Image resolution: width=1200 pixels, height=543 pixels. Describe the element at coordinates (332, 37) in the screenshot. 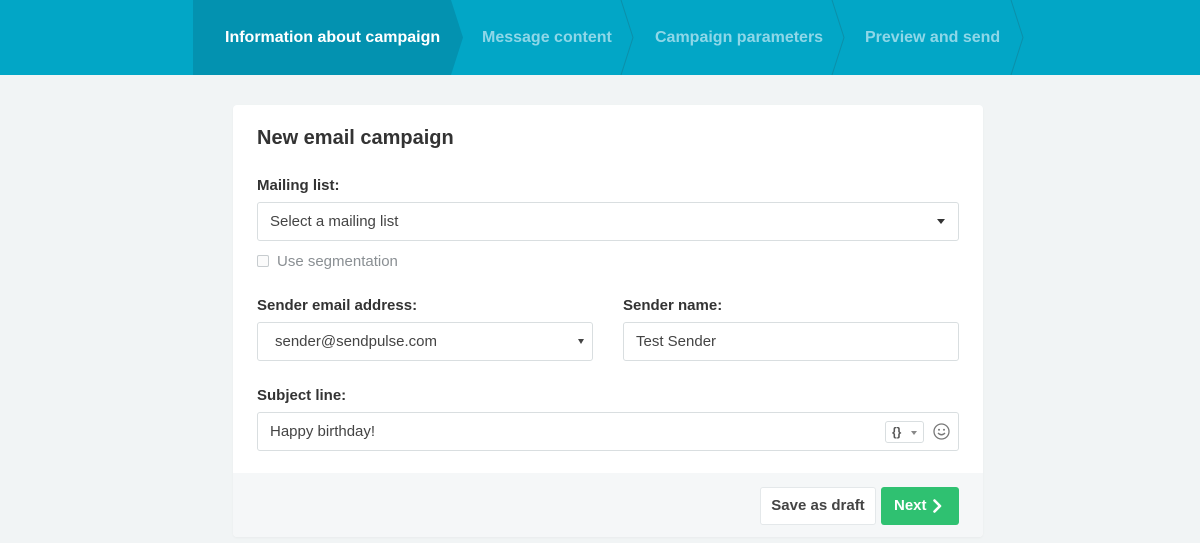

I see `step-information: Information about campaign` at that location.